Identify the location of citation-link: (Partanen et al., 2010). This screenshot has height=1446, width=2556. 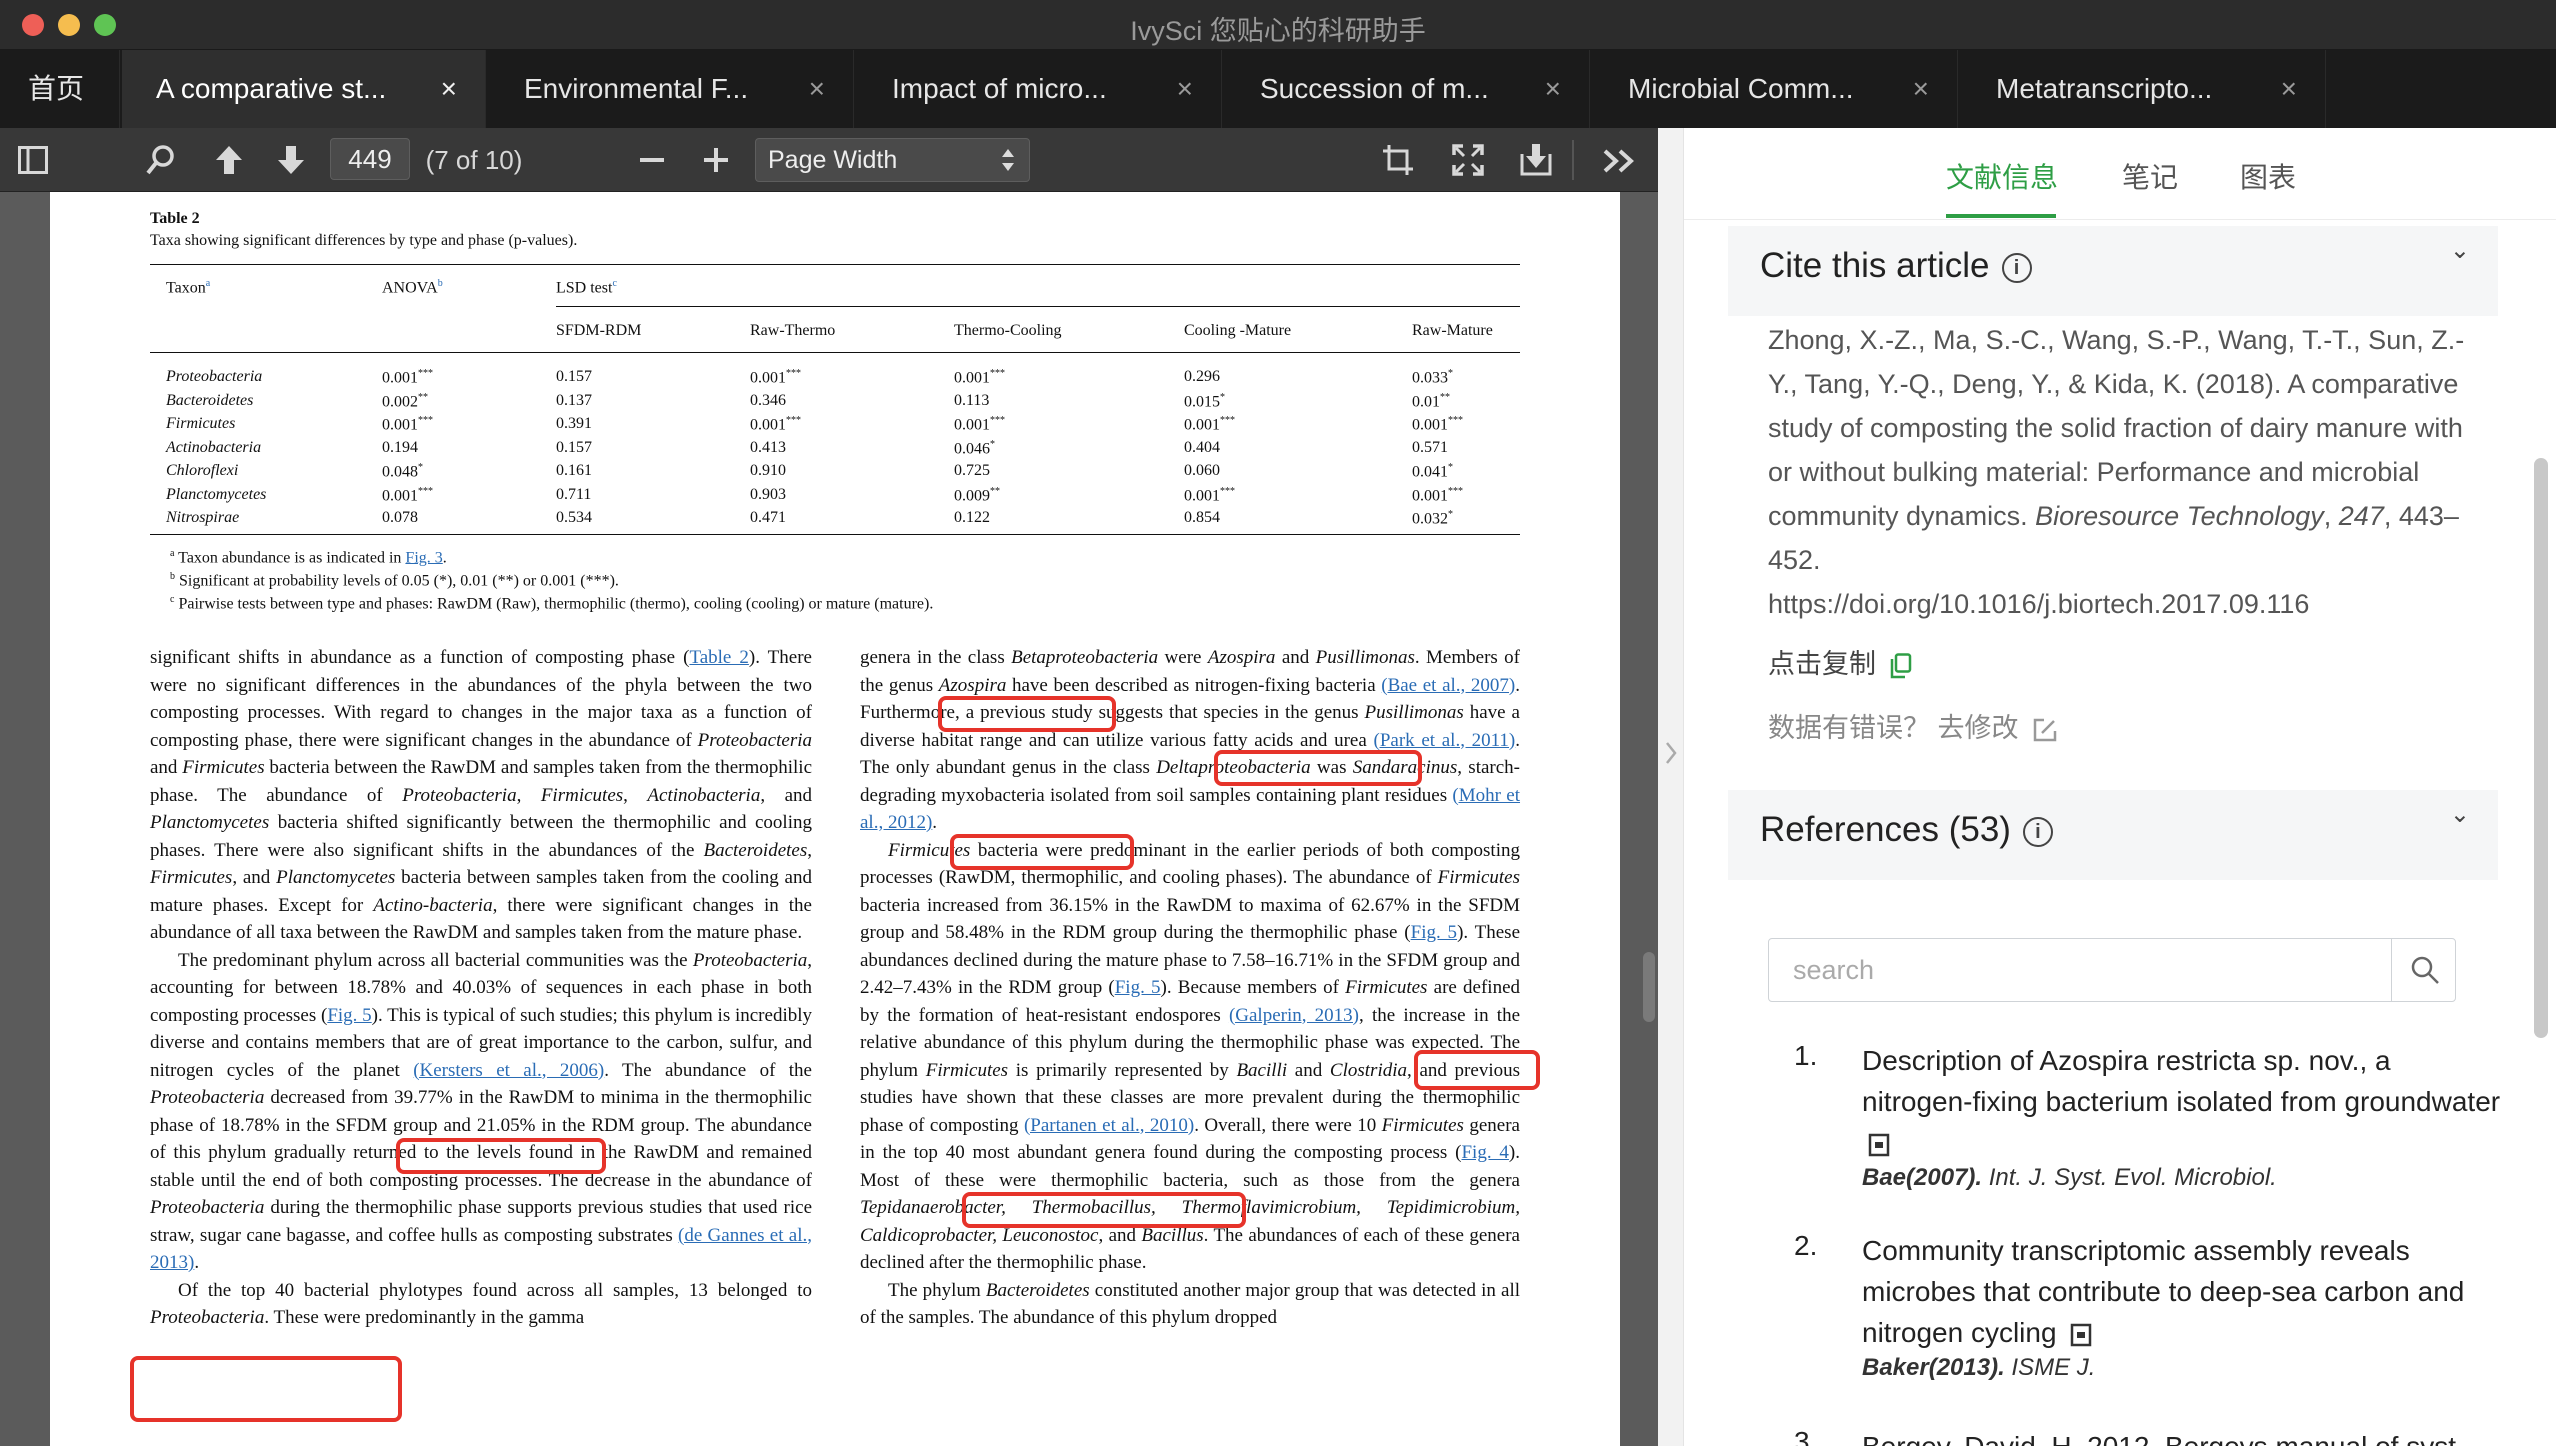
(1109, 1125).